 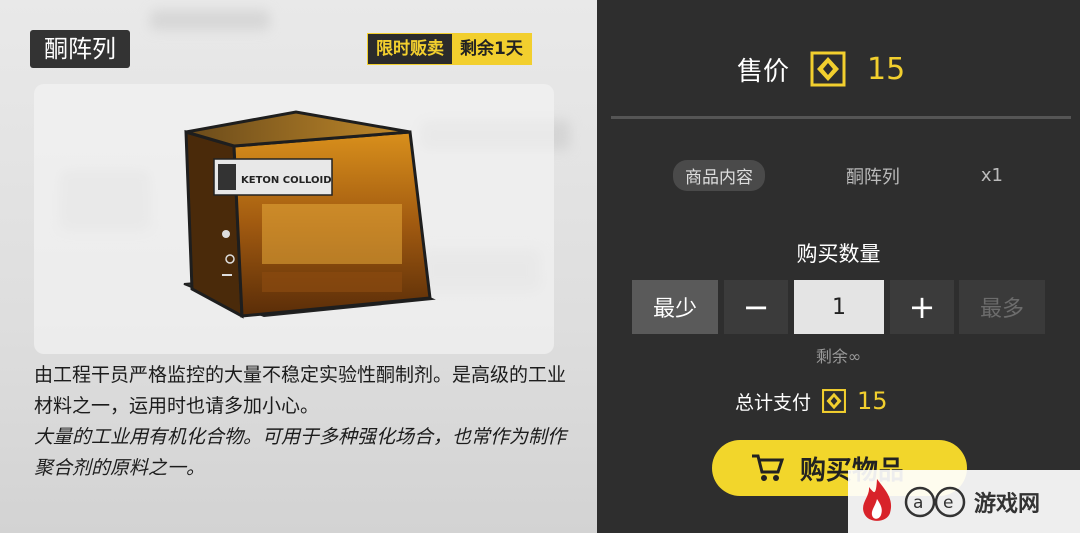 What do you see at coordinates (80, 49) in the screenshot?
I see `item-name-tag: 酮阵列` at bounding box center [80, 49].